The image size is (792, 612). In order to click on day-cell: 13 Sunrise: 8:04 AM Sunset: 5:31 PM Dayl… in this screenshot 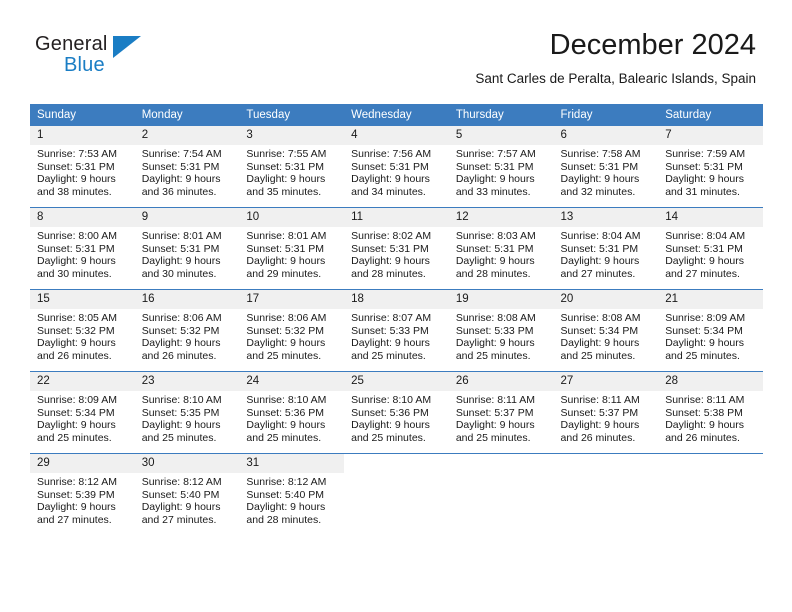, I will do `click(606, 248)`.